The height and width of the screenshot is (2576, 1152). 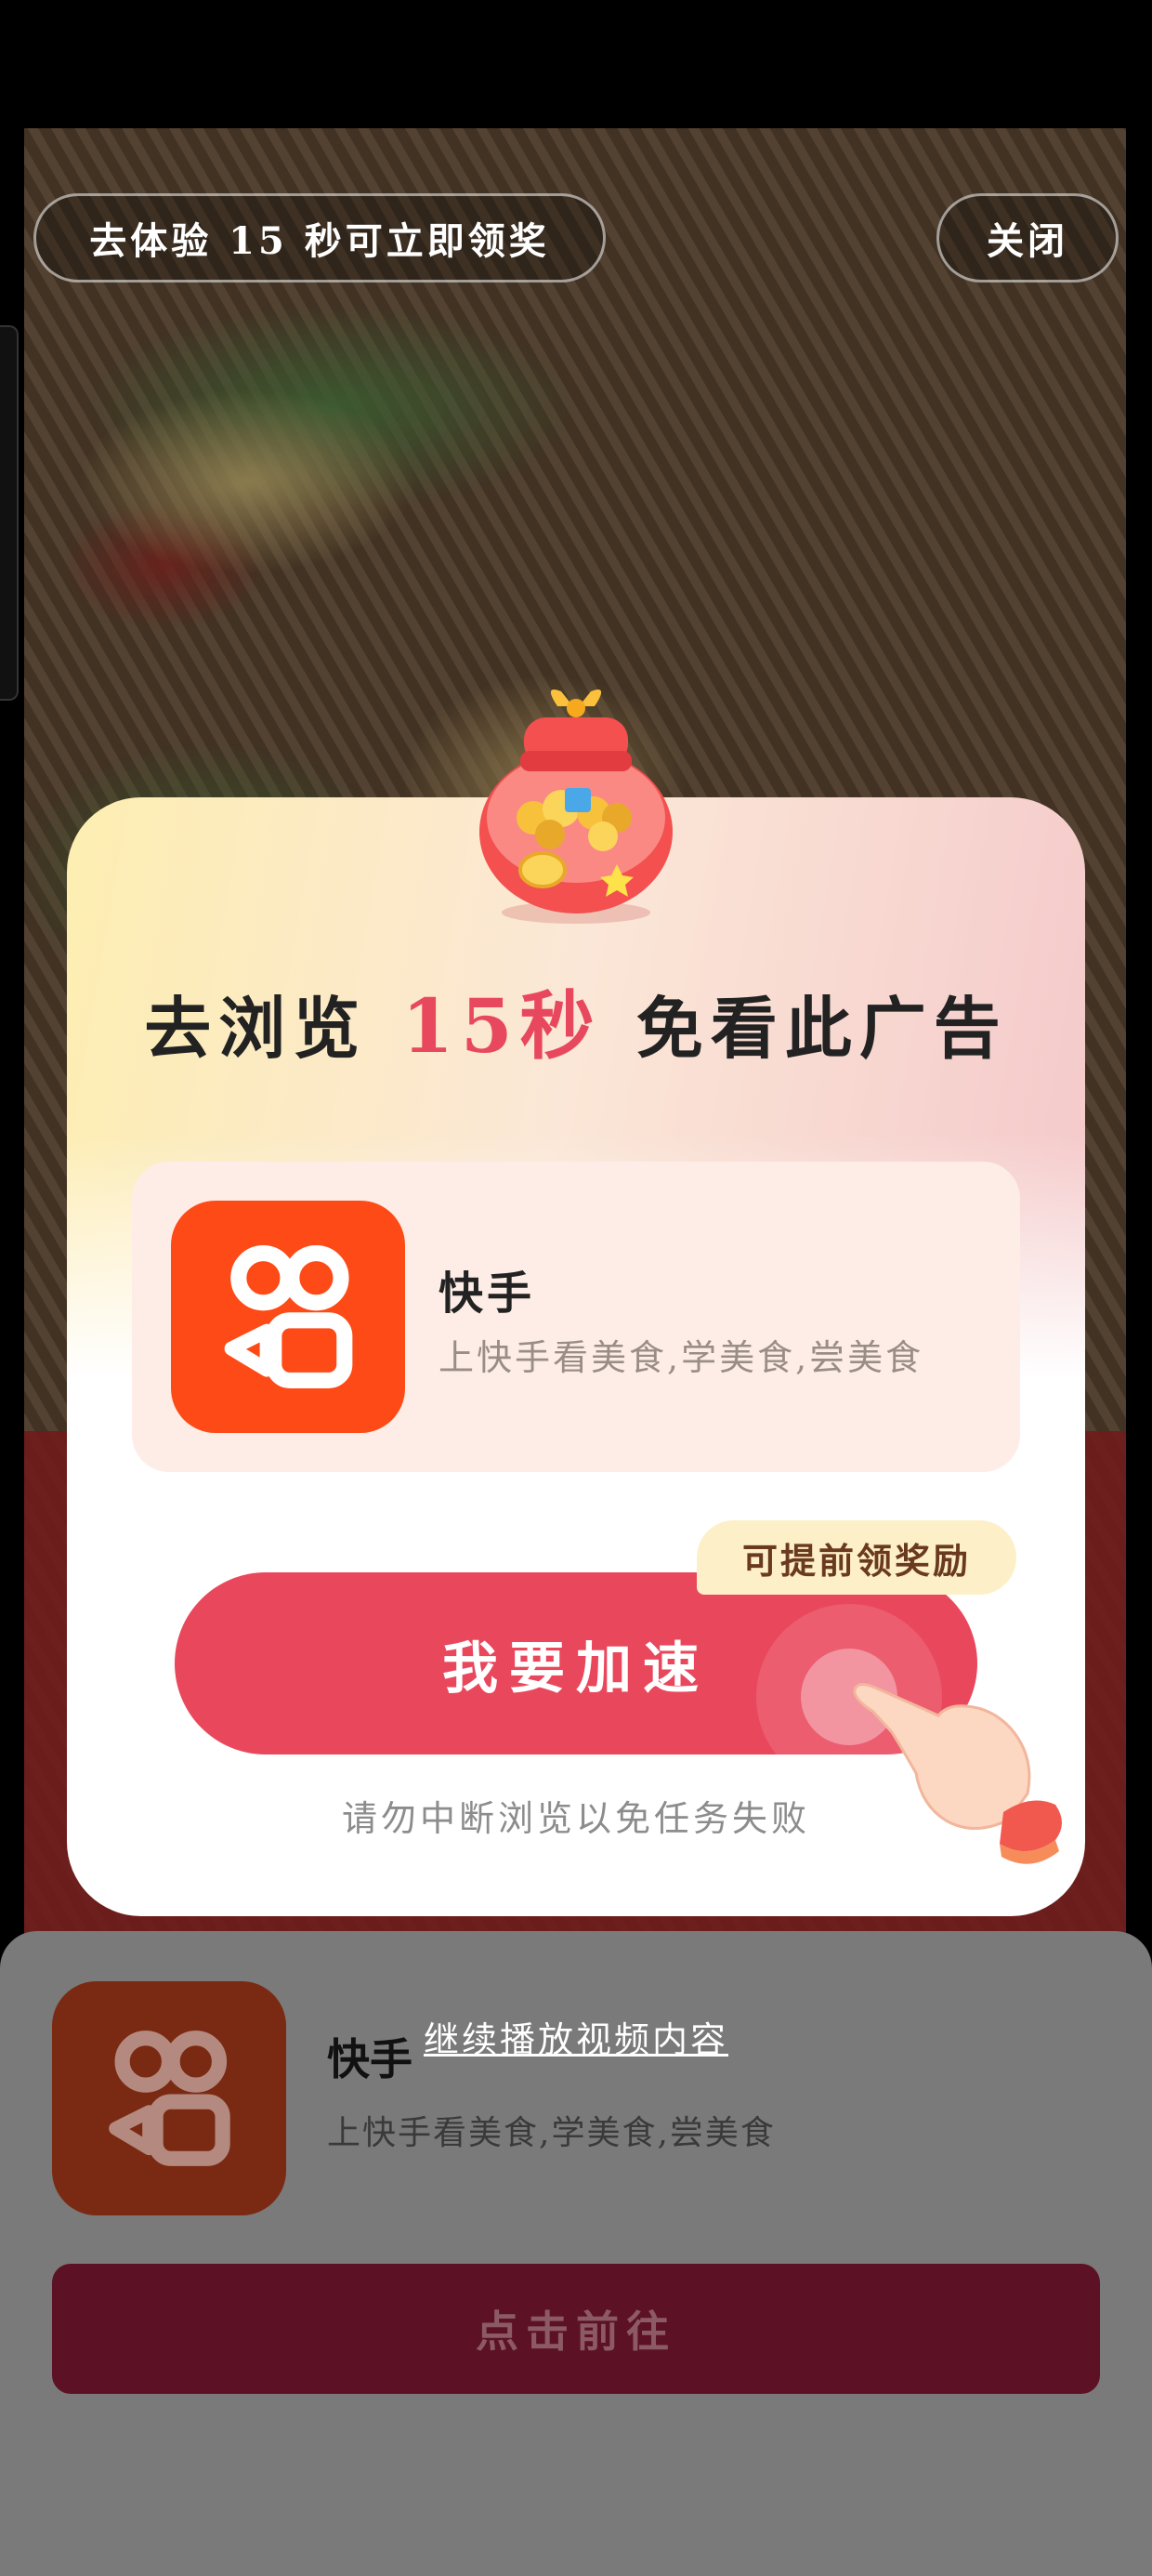 What do you see at coordinates (576, 2329) in the screenshot?
I see `go-button: 点击前往` at bounding box center [576, 2329].